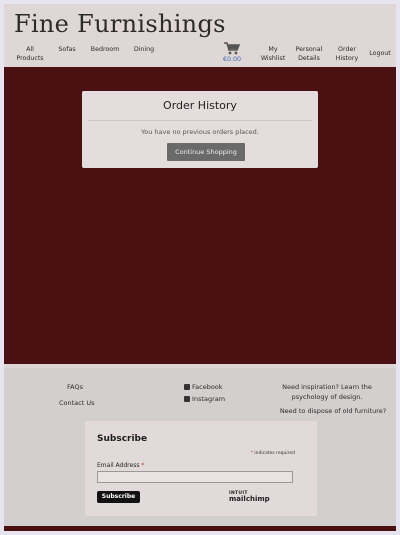 This screenshot has height=535, width=400. What do you see at coordinates (207, 387) in the screenshot?
I see `facebook-label: Facebook` at bounding box center [207, 387].